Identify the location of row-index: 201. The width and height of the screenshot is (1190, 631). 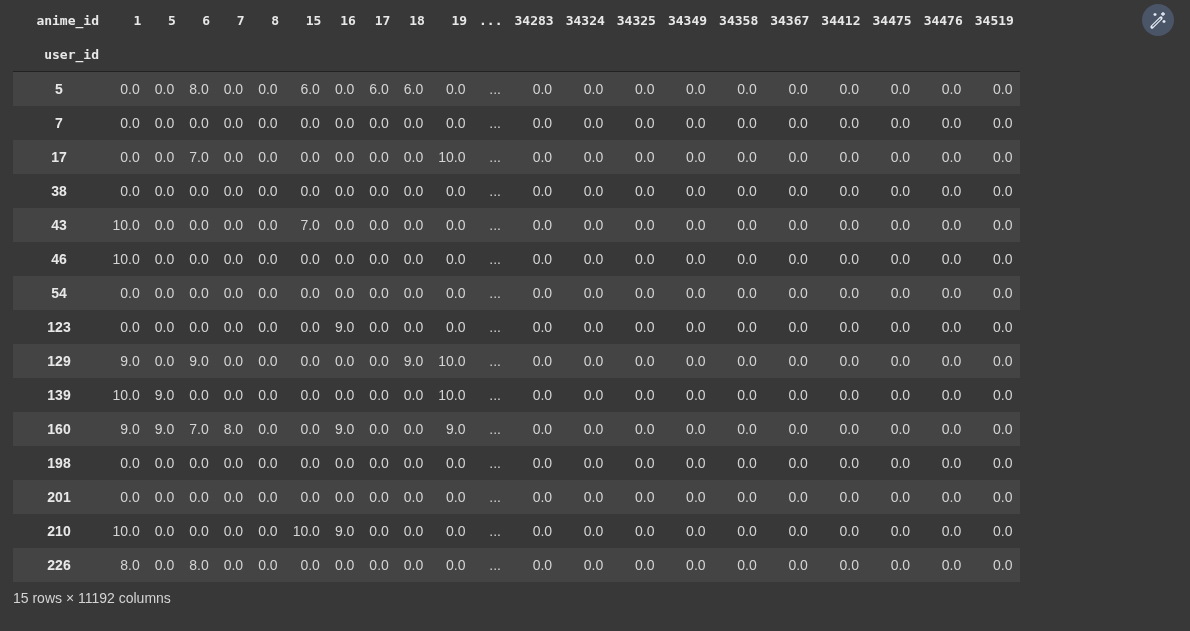
(59, 497).